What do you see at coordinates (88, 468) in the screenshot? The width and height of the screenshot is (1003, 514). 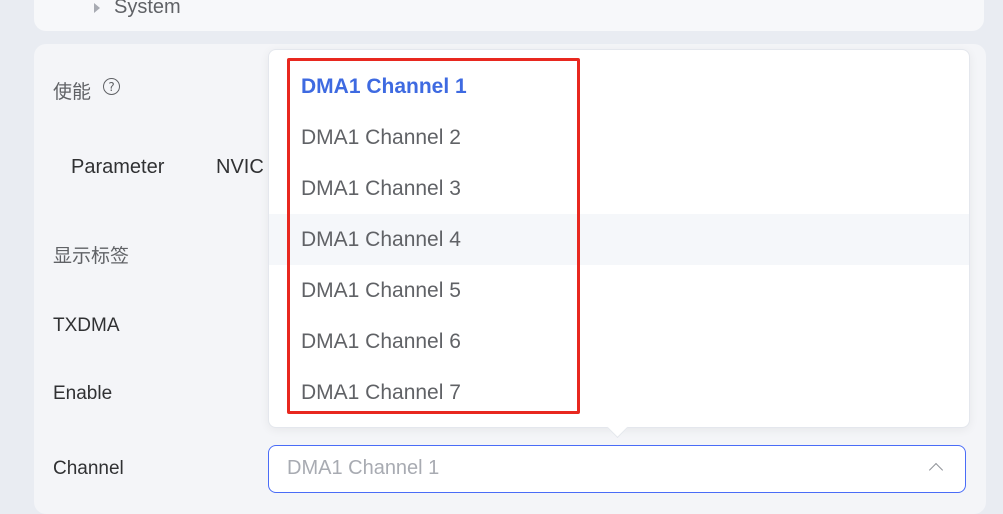 I see `channel-label: Channel` at bounding box center [88, 468].